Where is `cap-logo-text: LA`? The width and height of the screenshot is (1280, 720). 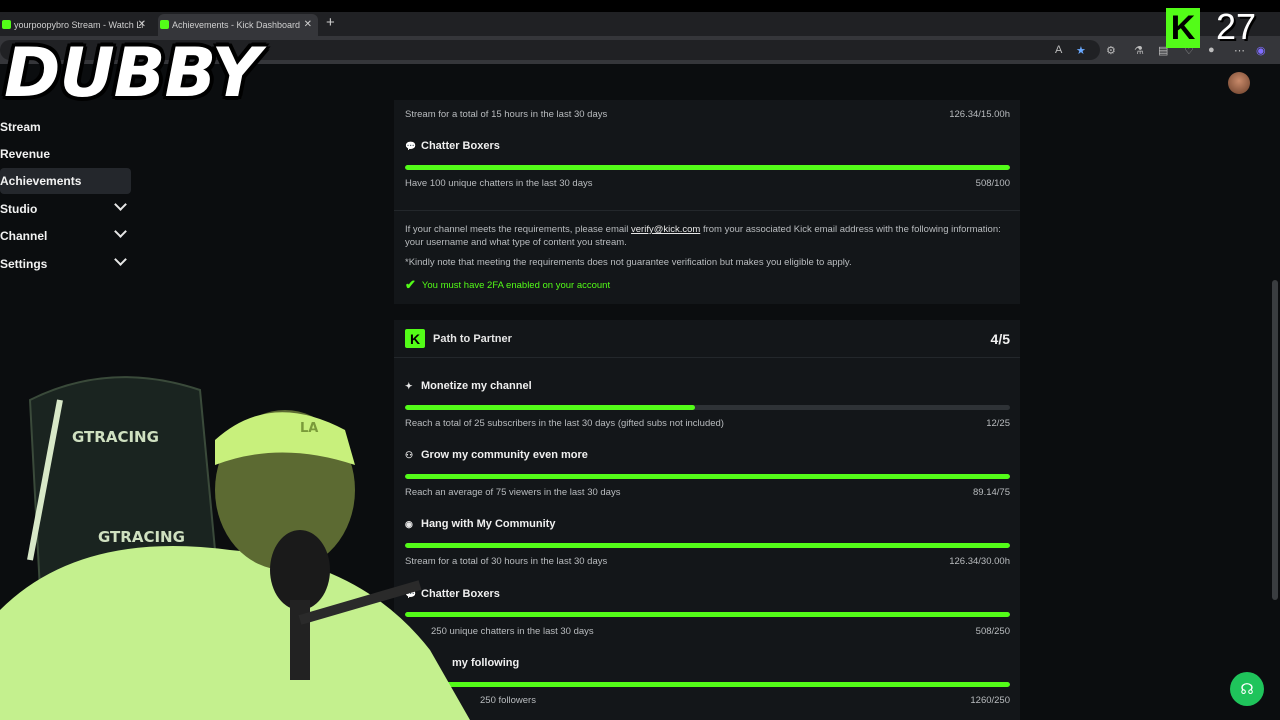 cap-logo-text: LA is located at coordinates (309, 428).